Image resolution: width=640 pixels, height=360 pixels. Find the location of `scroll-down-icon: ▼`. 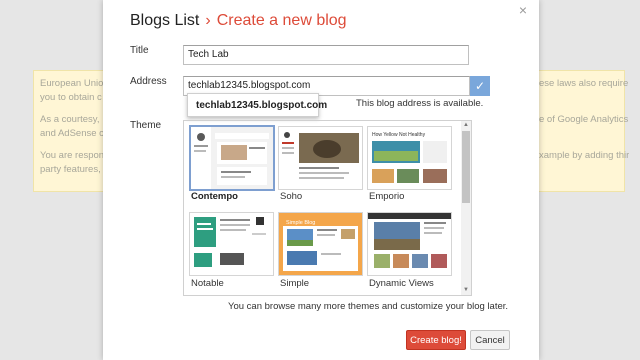

scroll-down-icon: ▼ is located at coordinates (466, 290).